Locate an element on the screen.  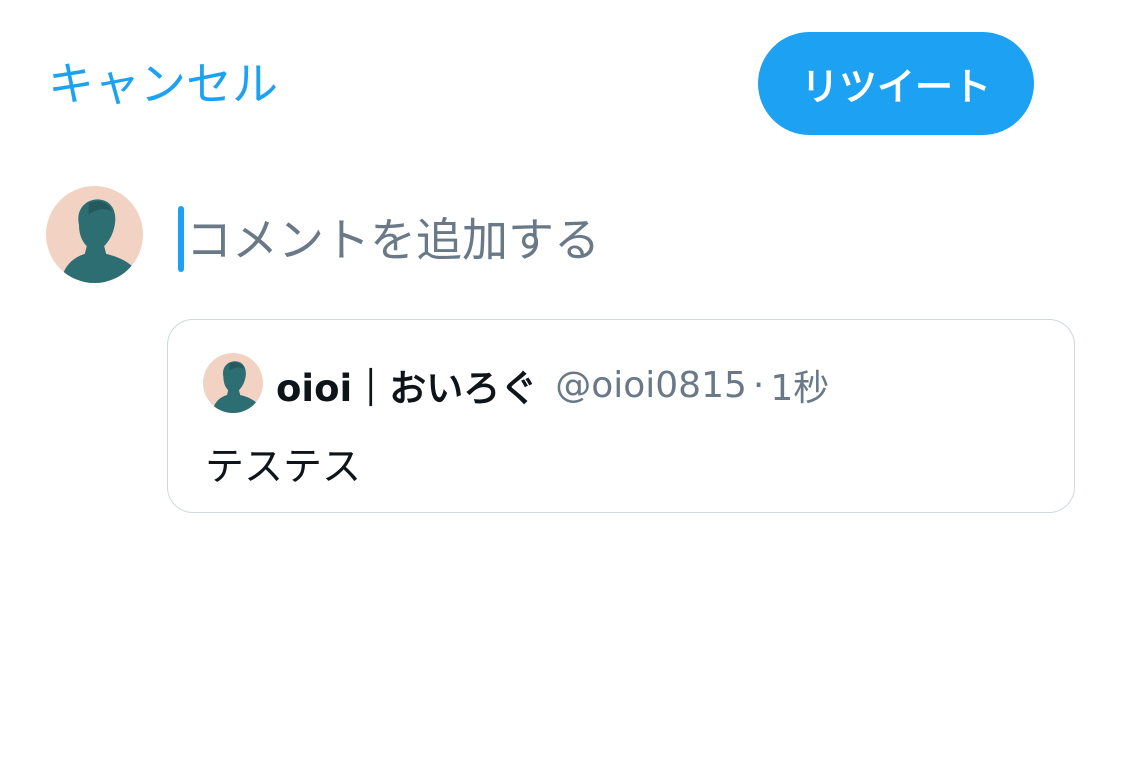
retweet-button: リツイート is located at coordinates (896, 83).